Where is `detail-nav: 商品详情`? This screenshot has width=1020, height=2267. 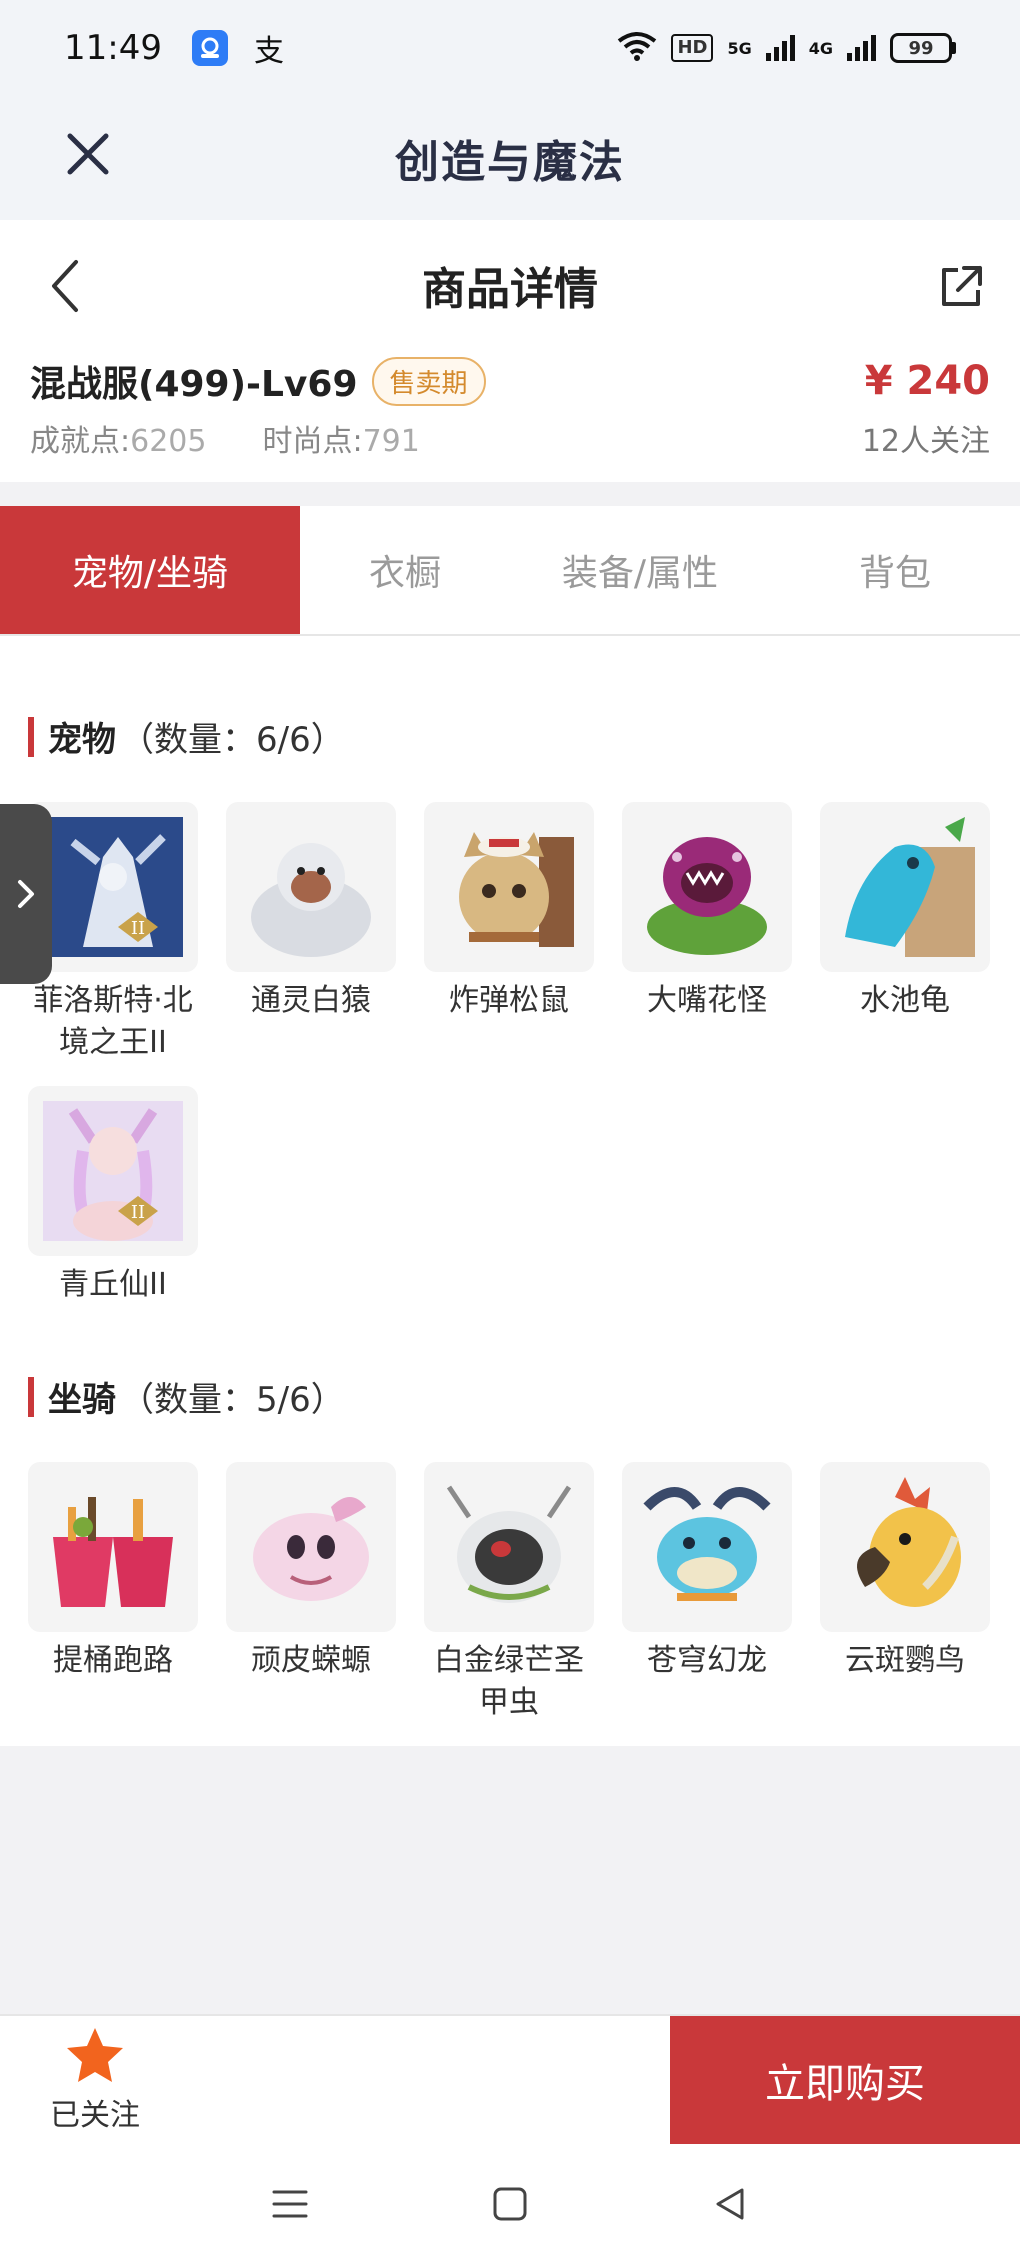 detail-nav: 商品详情 is located at coordinates (510, 285).